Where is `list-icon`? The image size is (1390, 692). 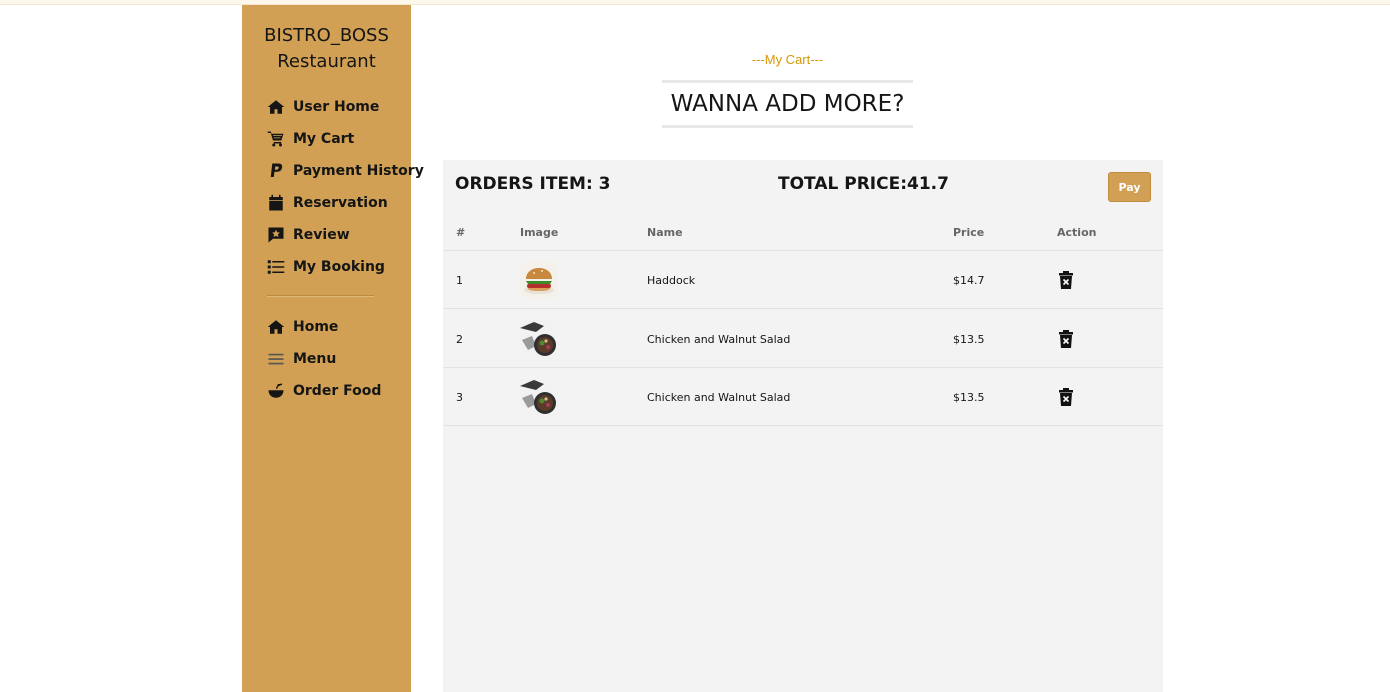 list-icon is located at coordinates (276, 267).